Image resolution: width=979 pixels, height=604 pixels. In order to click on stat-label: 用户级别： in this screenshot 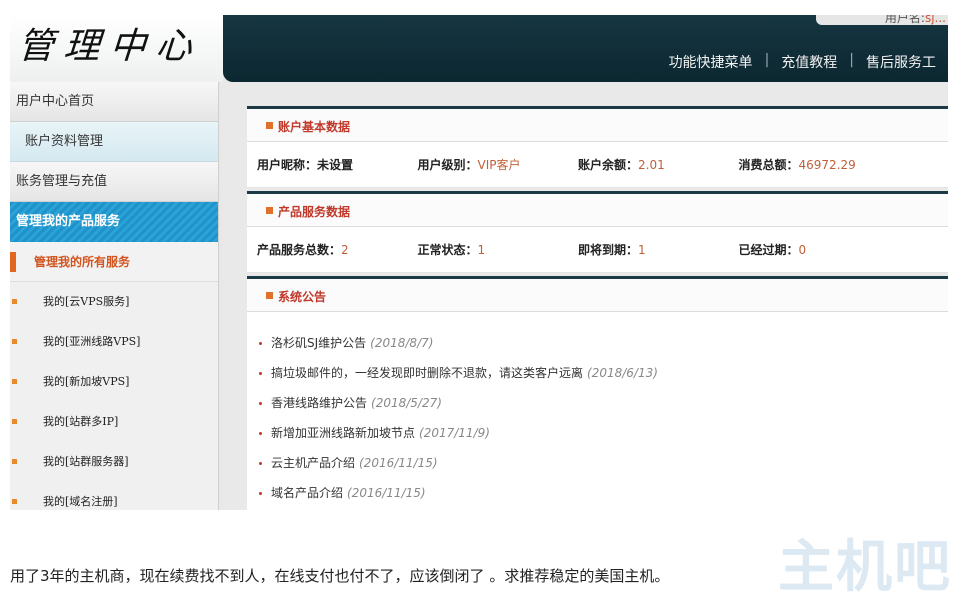, I will do `click(447, 165)`.